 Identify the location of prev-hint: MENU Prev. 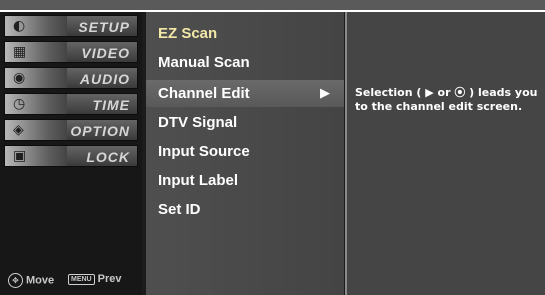
(94, 279).